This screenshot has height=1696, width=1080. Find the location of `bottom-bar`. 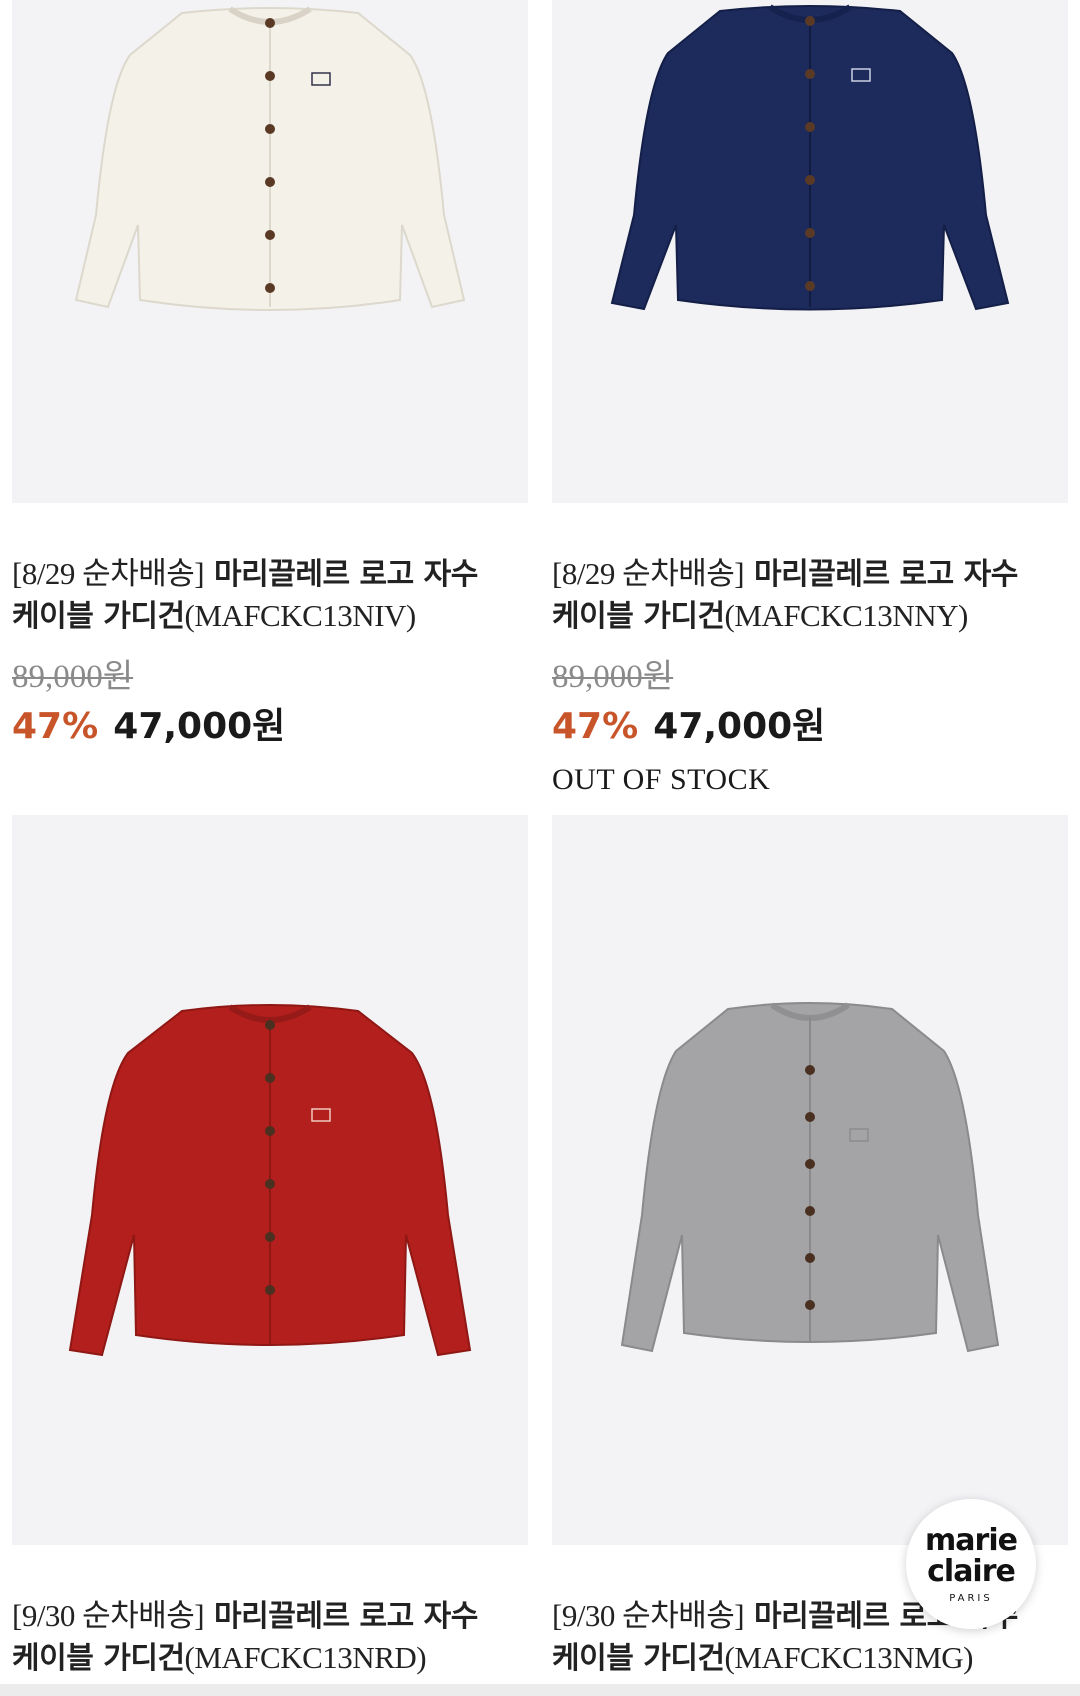

bottom-bar is located at coordinates (540, 1690).